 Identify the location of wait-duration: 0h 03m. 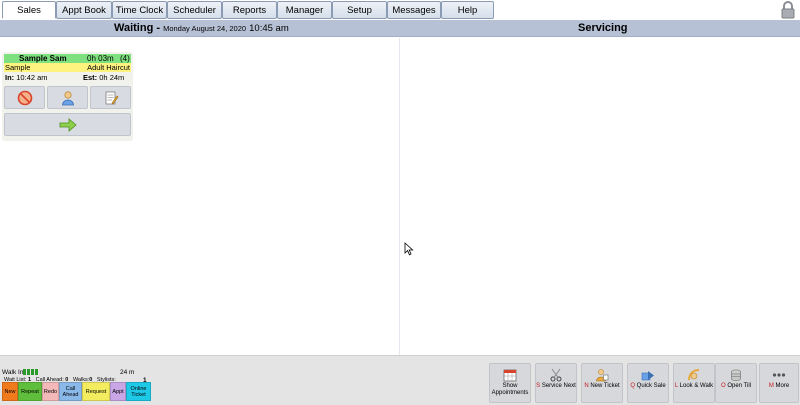
(100, 58).